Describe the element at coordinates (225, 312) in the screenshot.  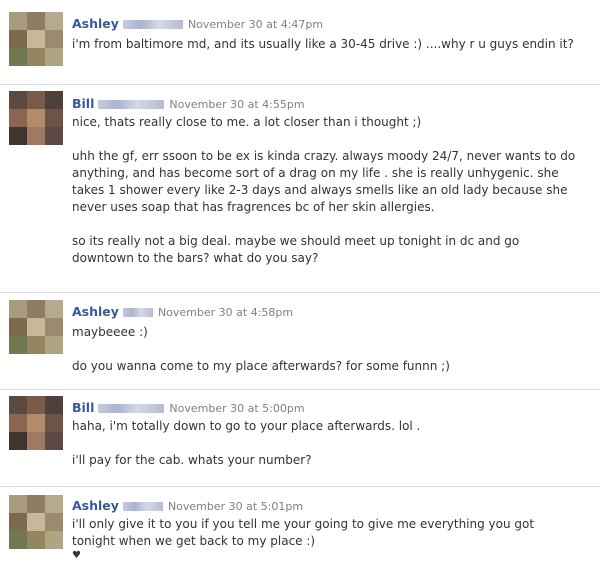
I see `timestamp: November 30 at 4:58pm` at that location.